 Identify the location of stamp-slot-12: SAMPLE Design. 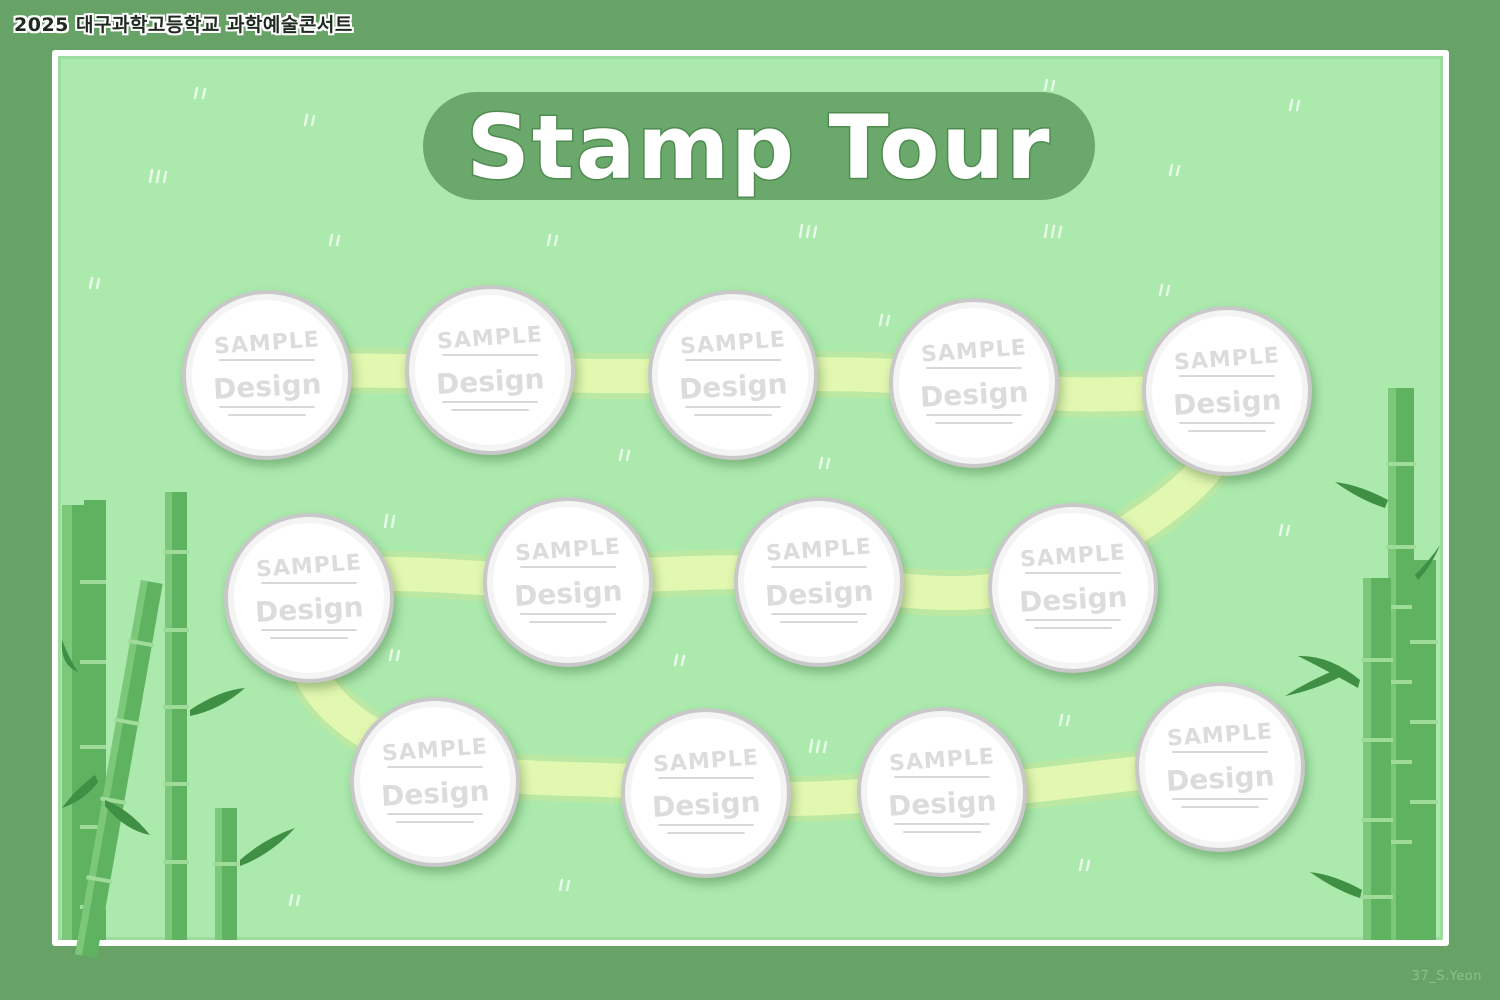
(942, 792).